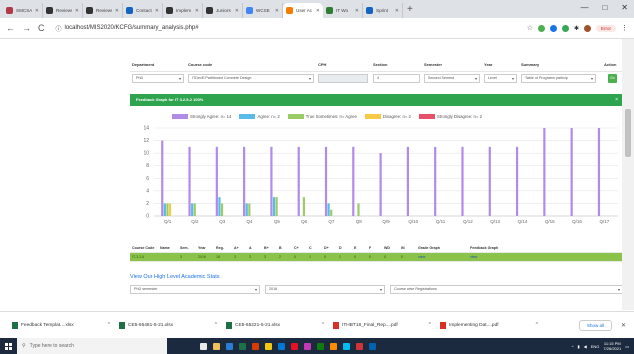 The width and height of the screenshot is (634, 354). What do you see at coordinates (61, 325) in the screenshot?
I see `download-item: Feedback Templat....xlsx ^` at bounding box center [61, 325].